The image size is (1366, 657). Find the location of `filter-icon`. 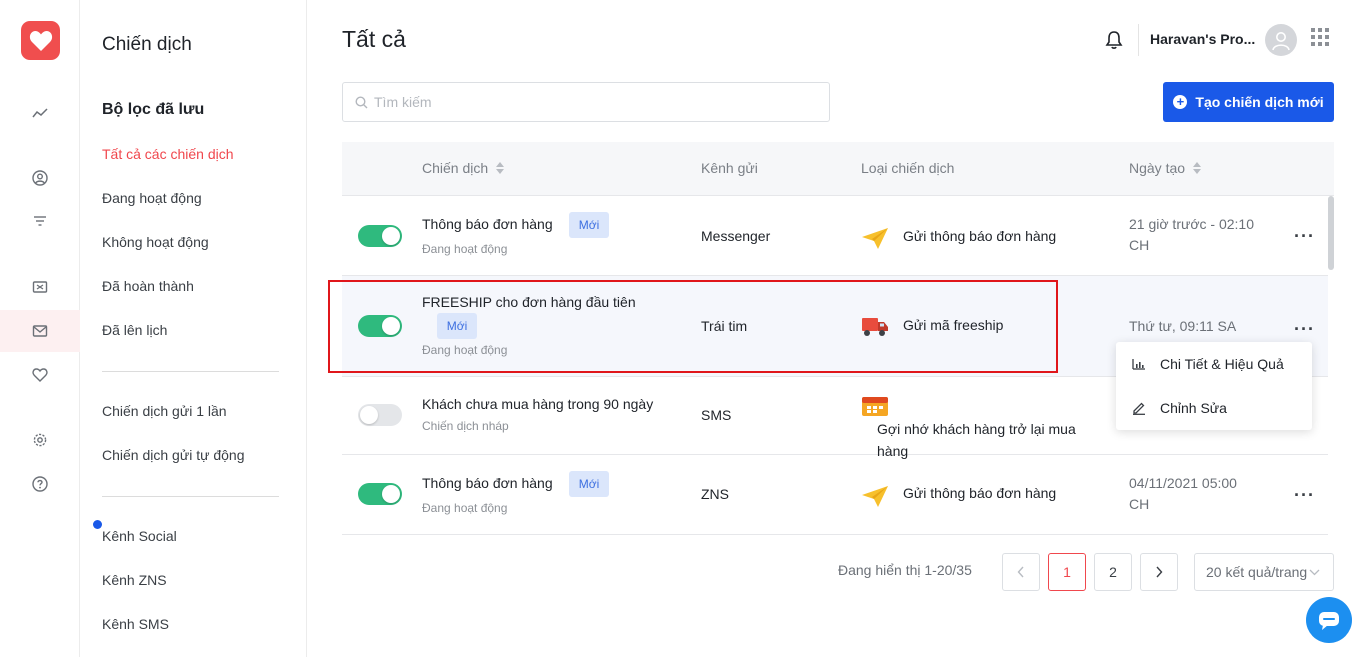

filter-icon is located at coordinates (40, 221).